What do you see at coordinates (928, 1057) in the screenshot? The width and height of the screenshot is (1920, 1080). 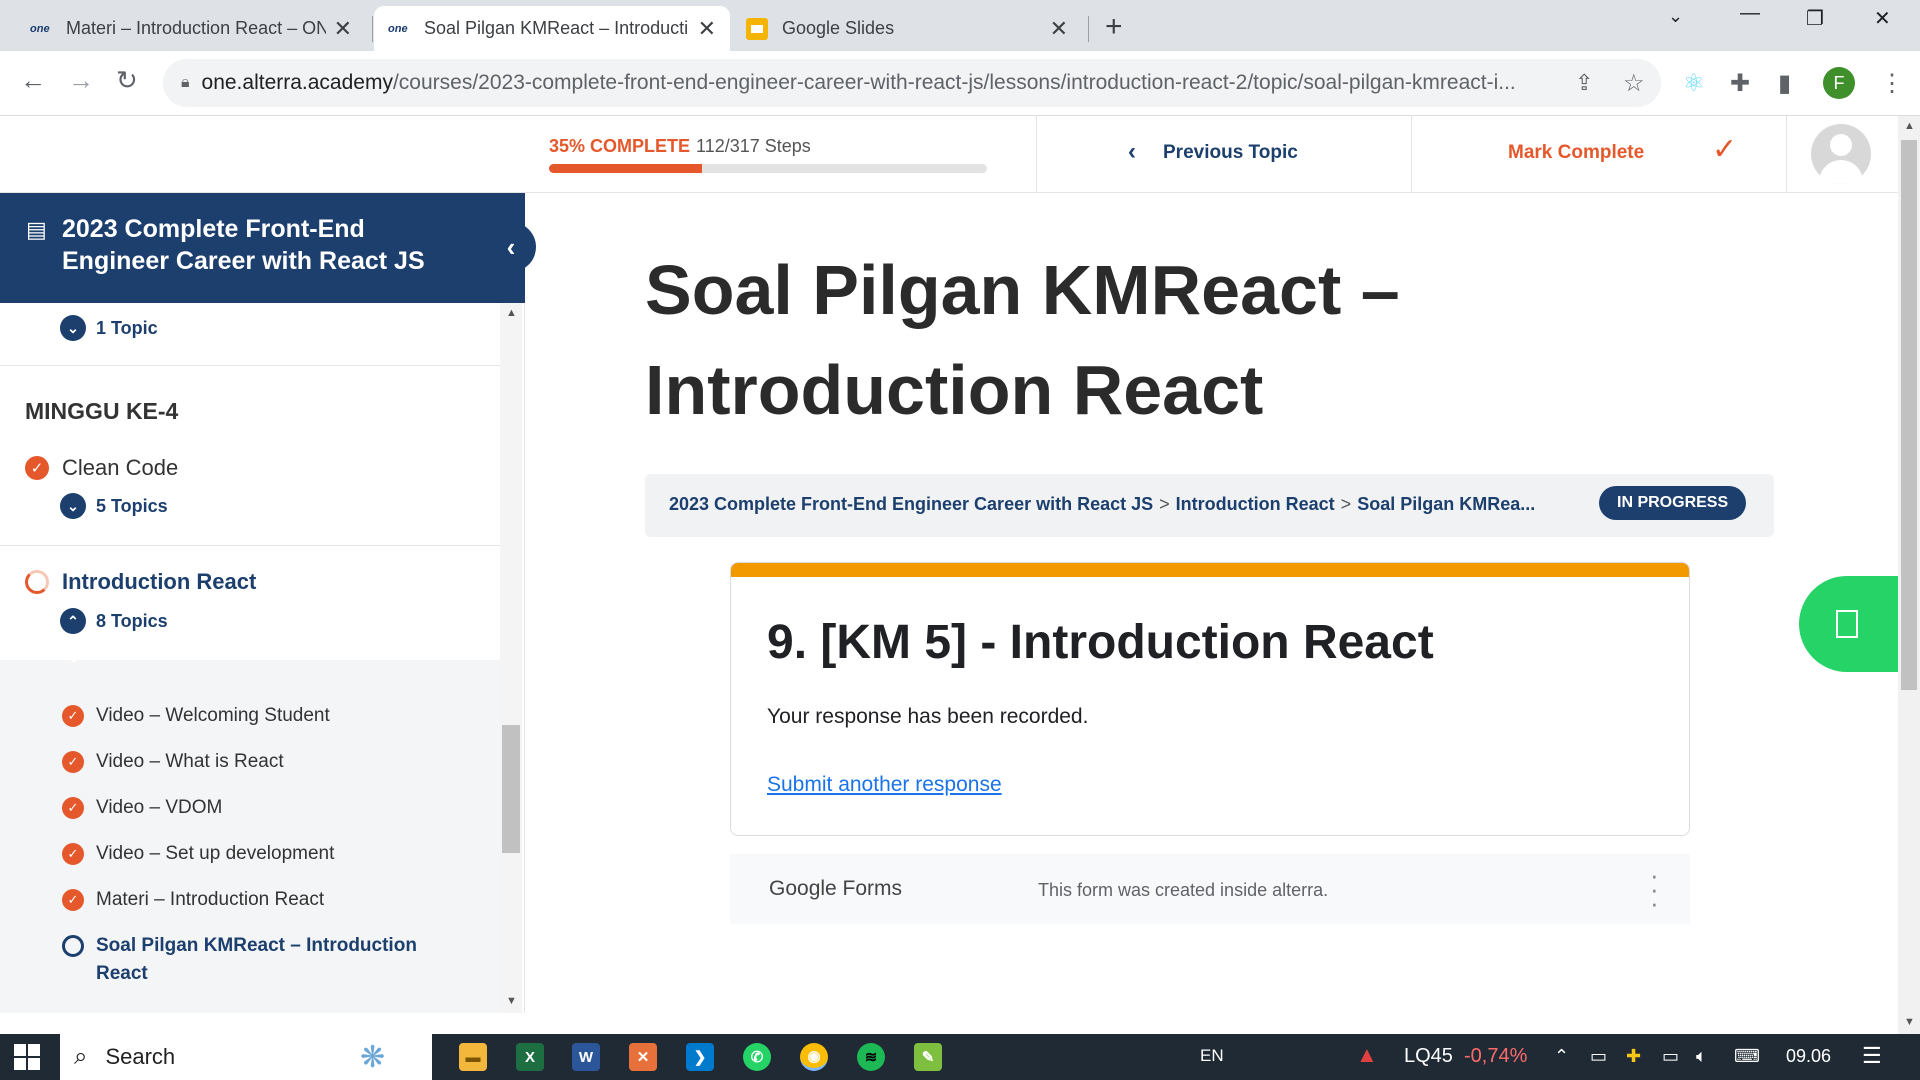 I see `paint-icon: ✎` at bounding box center [928, 1057].